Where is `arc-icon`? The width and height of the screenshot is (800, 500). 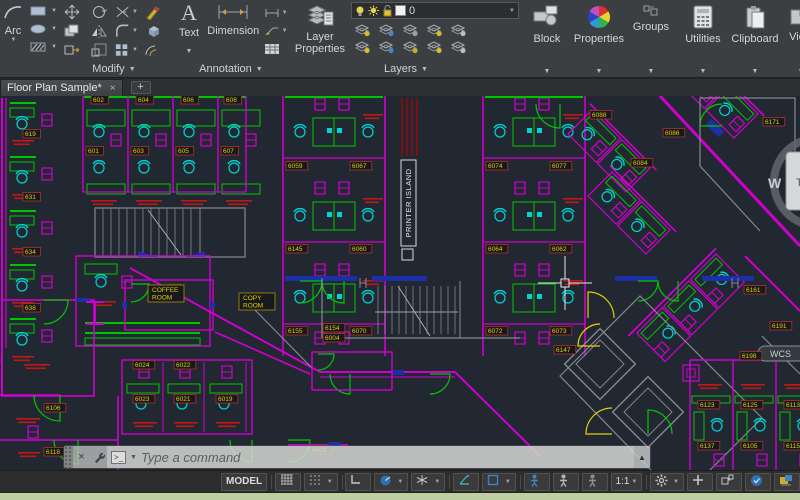
arc-icon is located at coordinates (13, 14).